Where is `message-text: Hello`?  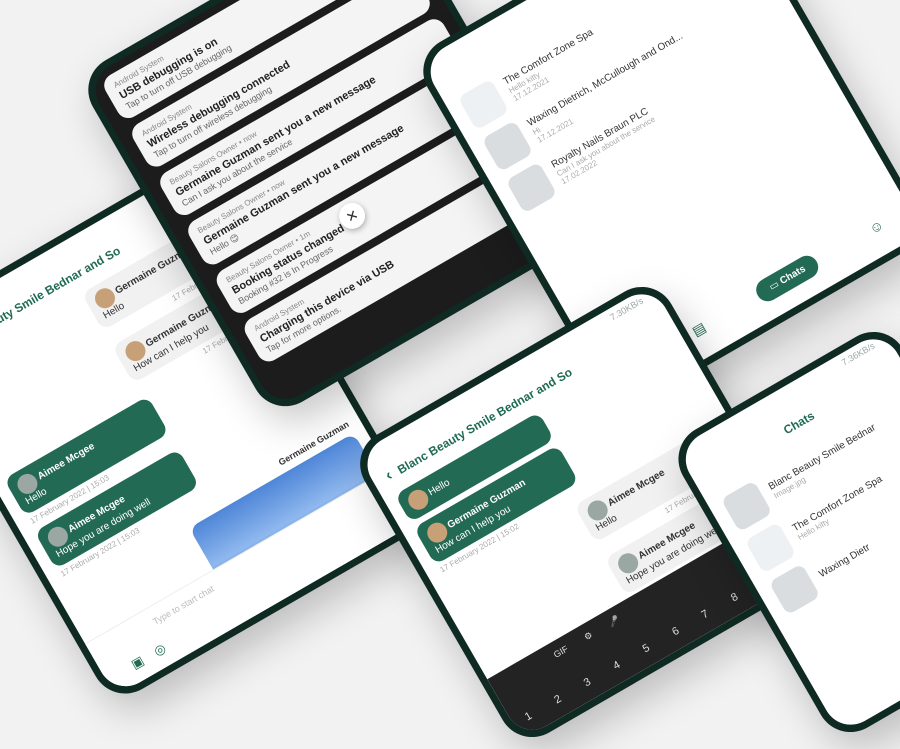 message-text: Hello is located at coordinates (439, 488).